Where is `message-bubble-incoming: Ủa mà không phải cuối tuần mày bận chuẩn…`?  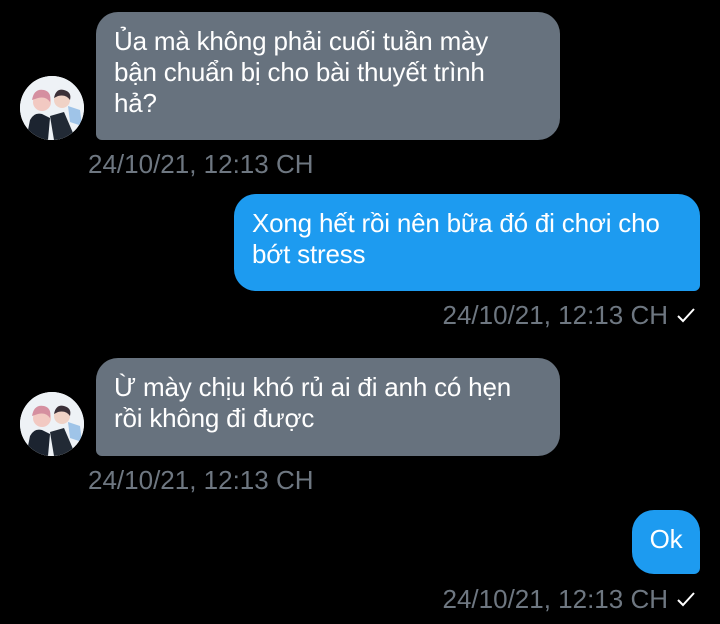 message-bubble-incoming: Ủa mà không phải cuối tuần mày bận chuẩn… is located at coordinates (328, 76).